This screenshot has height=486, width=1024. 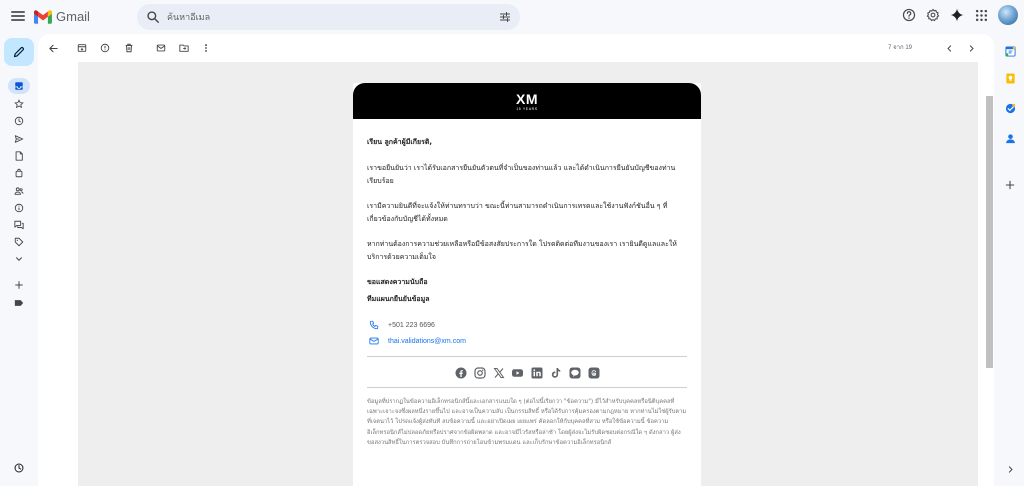 I want to click on linkedin-icon, so click(x=536, y=372).